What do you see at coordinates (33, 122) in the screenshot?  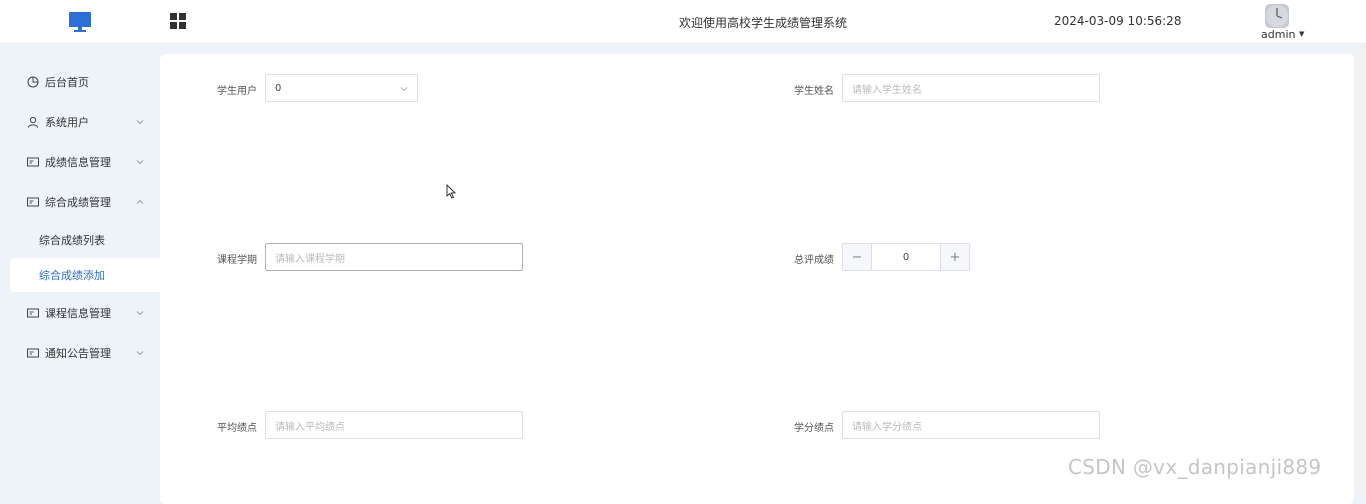 I see `user-icon` at bounding box center [33, 122].